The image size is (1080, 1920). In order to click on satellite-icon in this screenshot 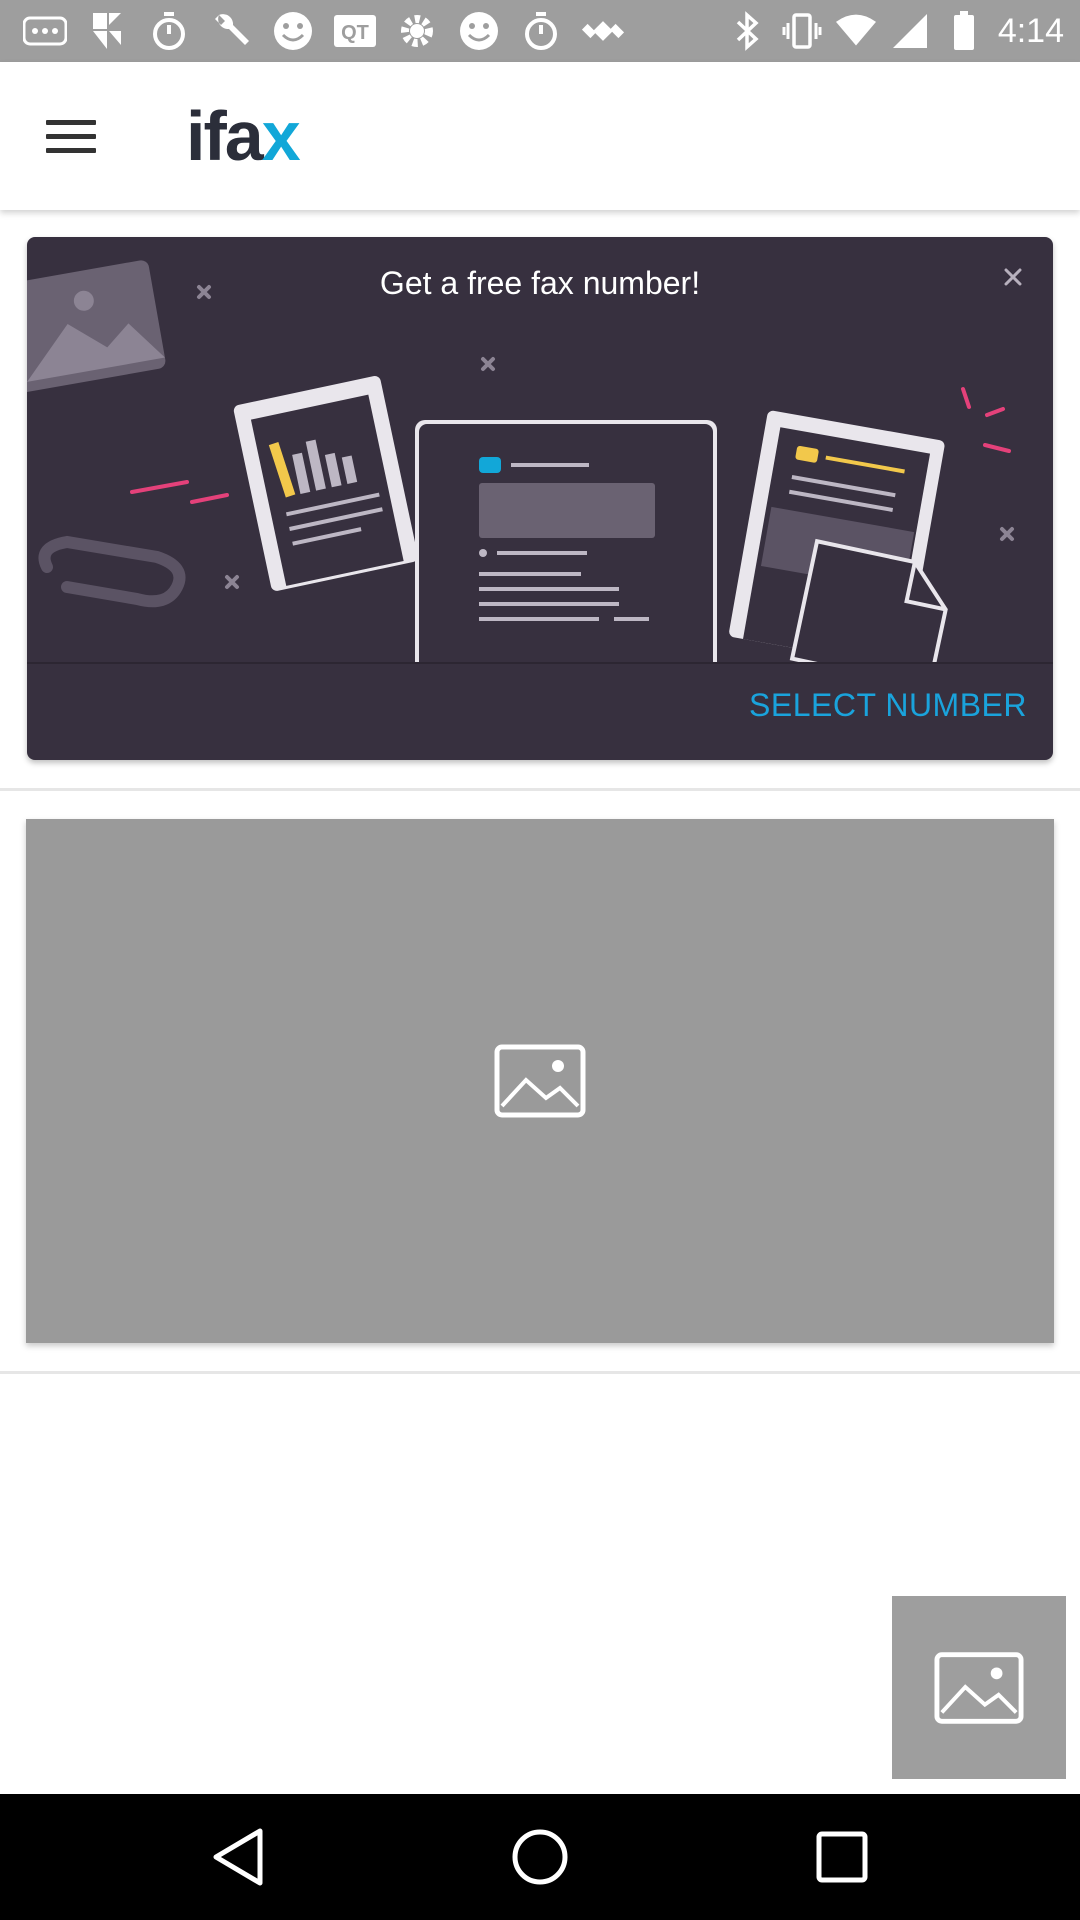, I will do `click(603, 31)`.